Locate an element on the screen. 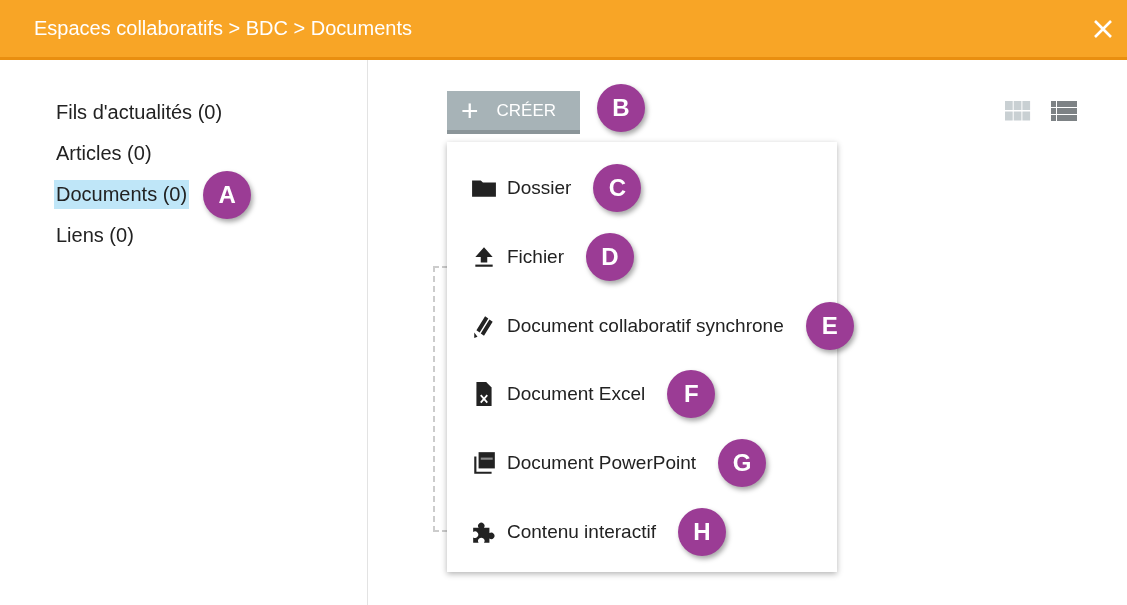 The image size is (1127, 605). sidebar-item: Articles (0) is located at coordinates (104, 153).